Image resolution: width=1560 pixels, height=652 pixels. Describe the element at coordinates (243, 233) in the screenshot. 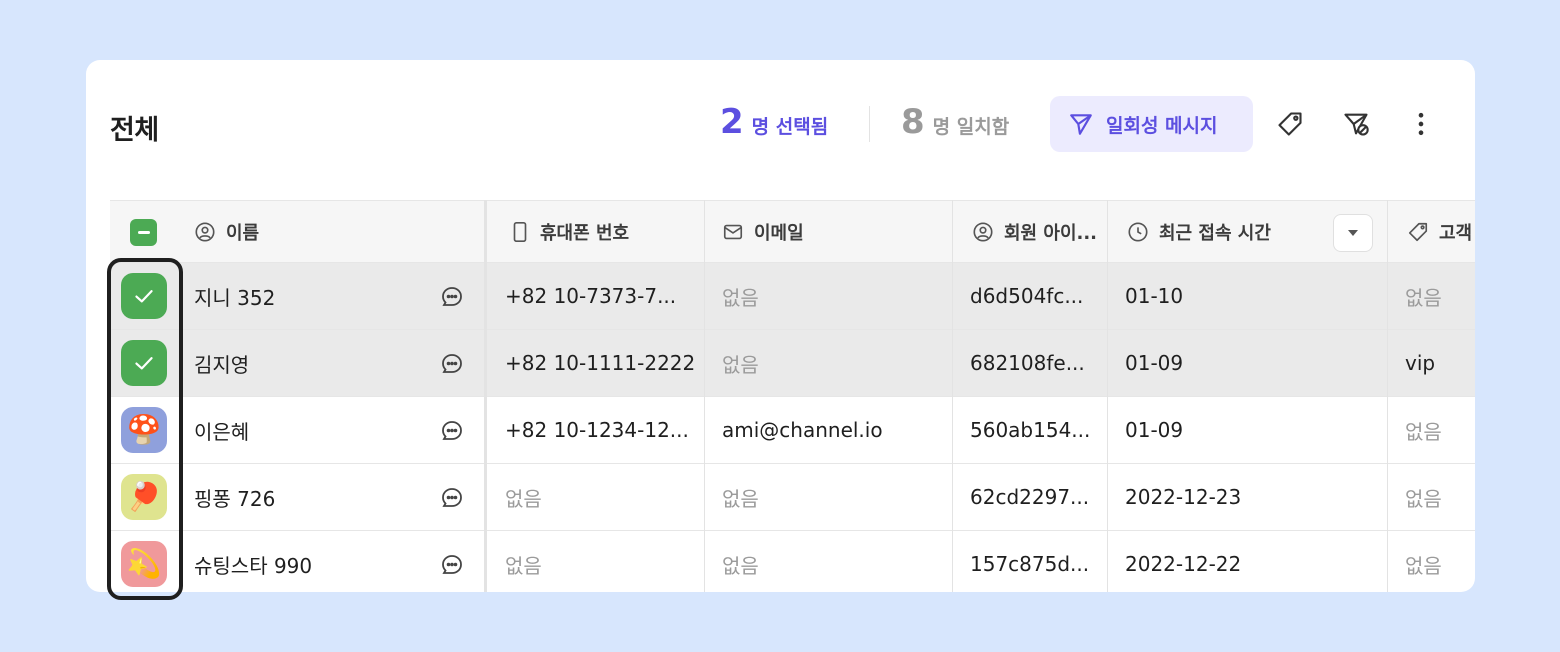

I see `column-label-name: 이름` at that location.